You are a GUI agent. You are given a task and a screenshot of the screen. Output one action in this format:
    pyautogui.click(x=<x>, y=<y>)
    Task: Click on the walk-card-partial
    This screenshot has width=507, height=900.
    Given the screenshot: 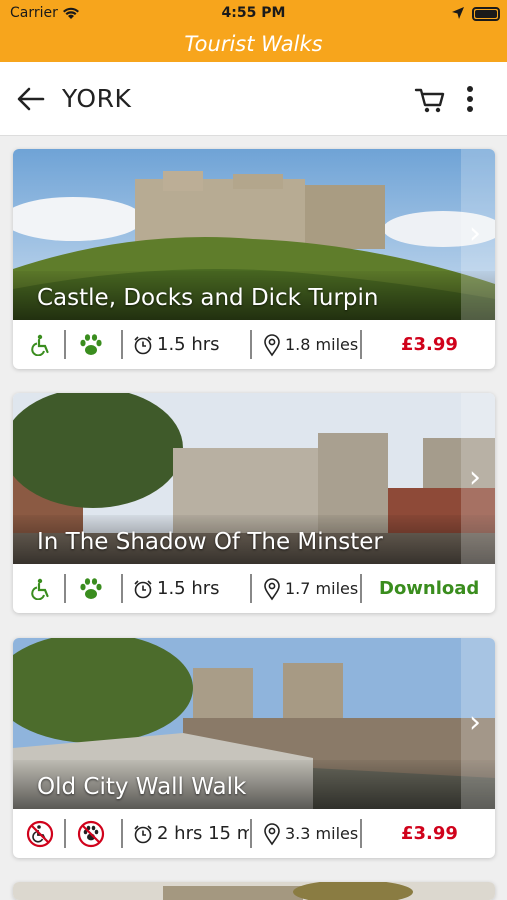 What is the action you would take?
    pyautogui.click(x=254, y=891)
    